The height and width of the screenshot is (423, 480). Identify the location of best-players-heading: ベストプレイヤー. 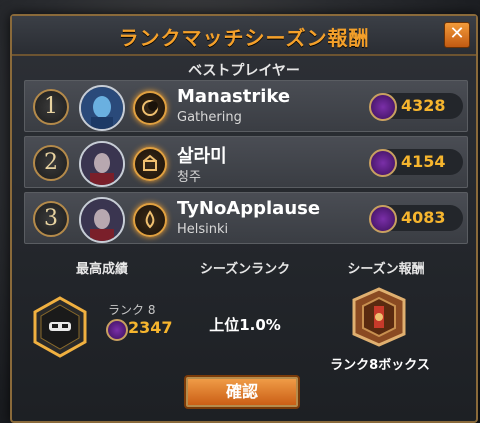
(244, 71).